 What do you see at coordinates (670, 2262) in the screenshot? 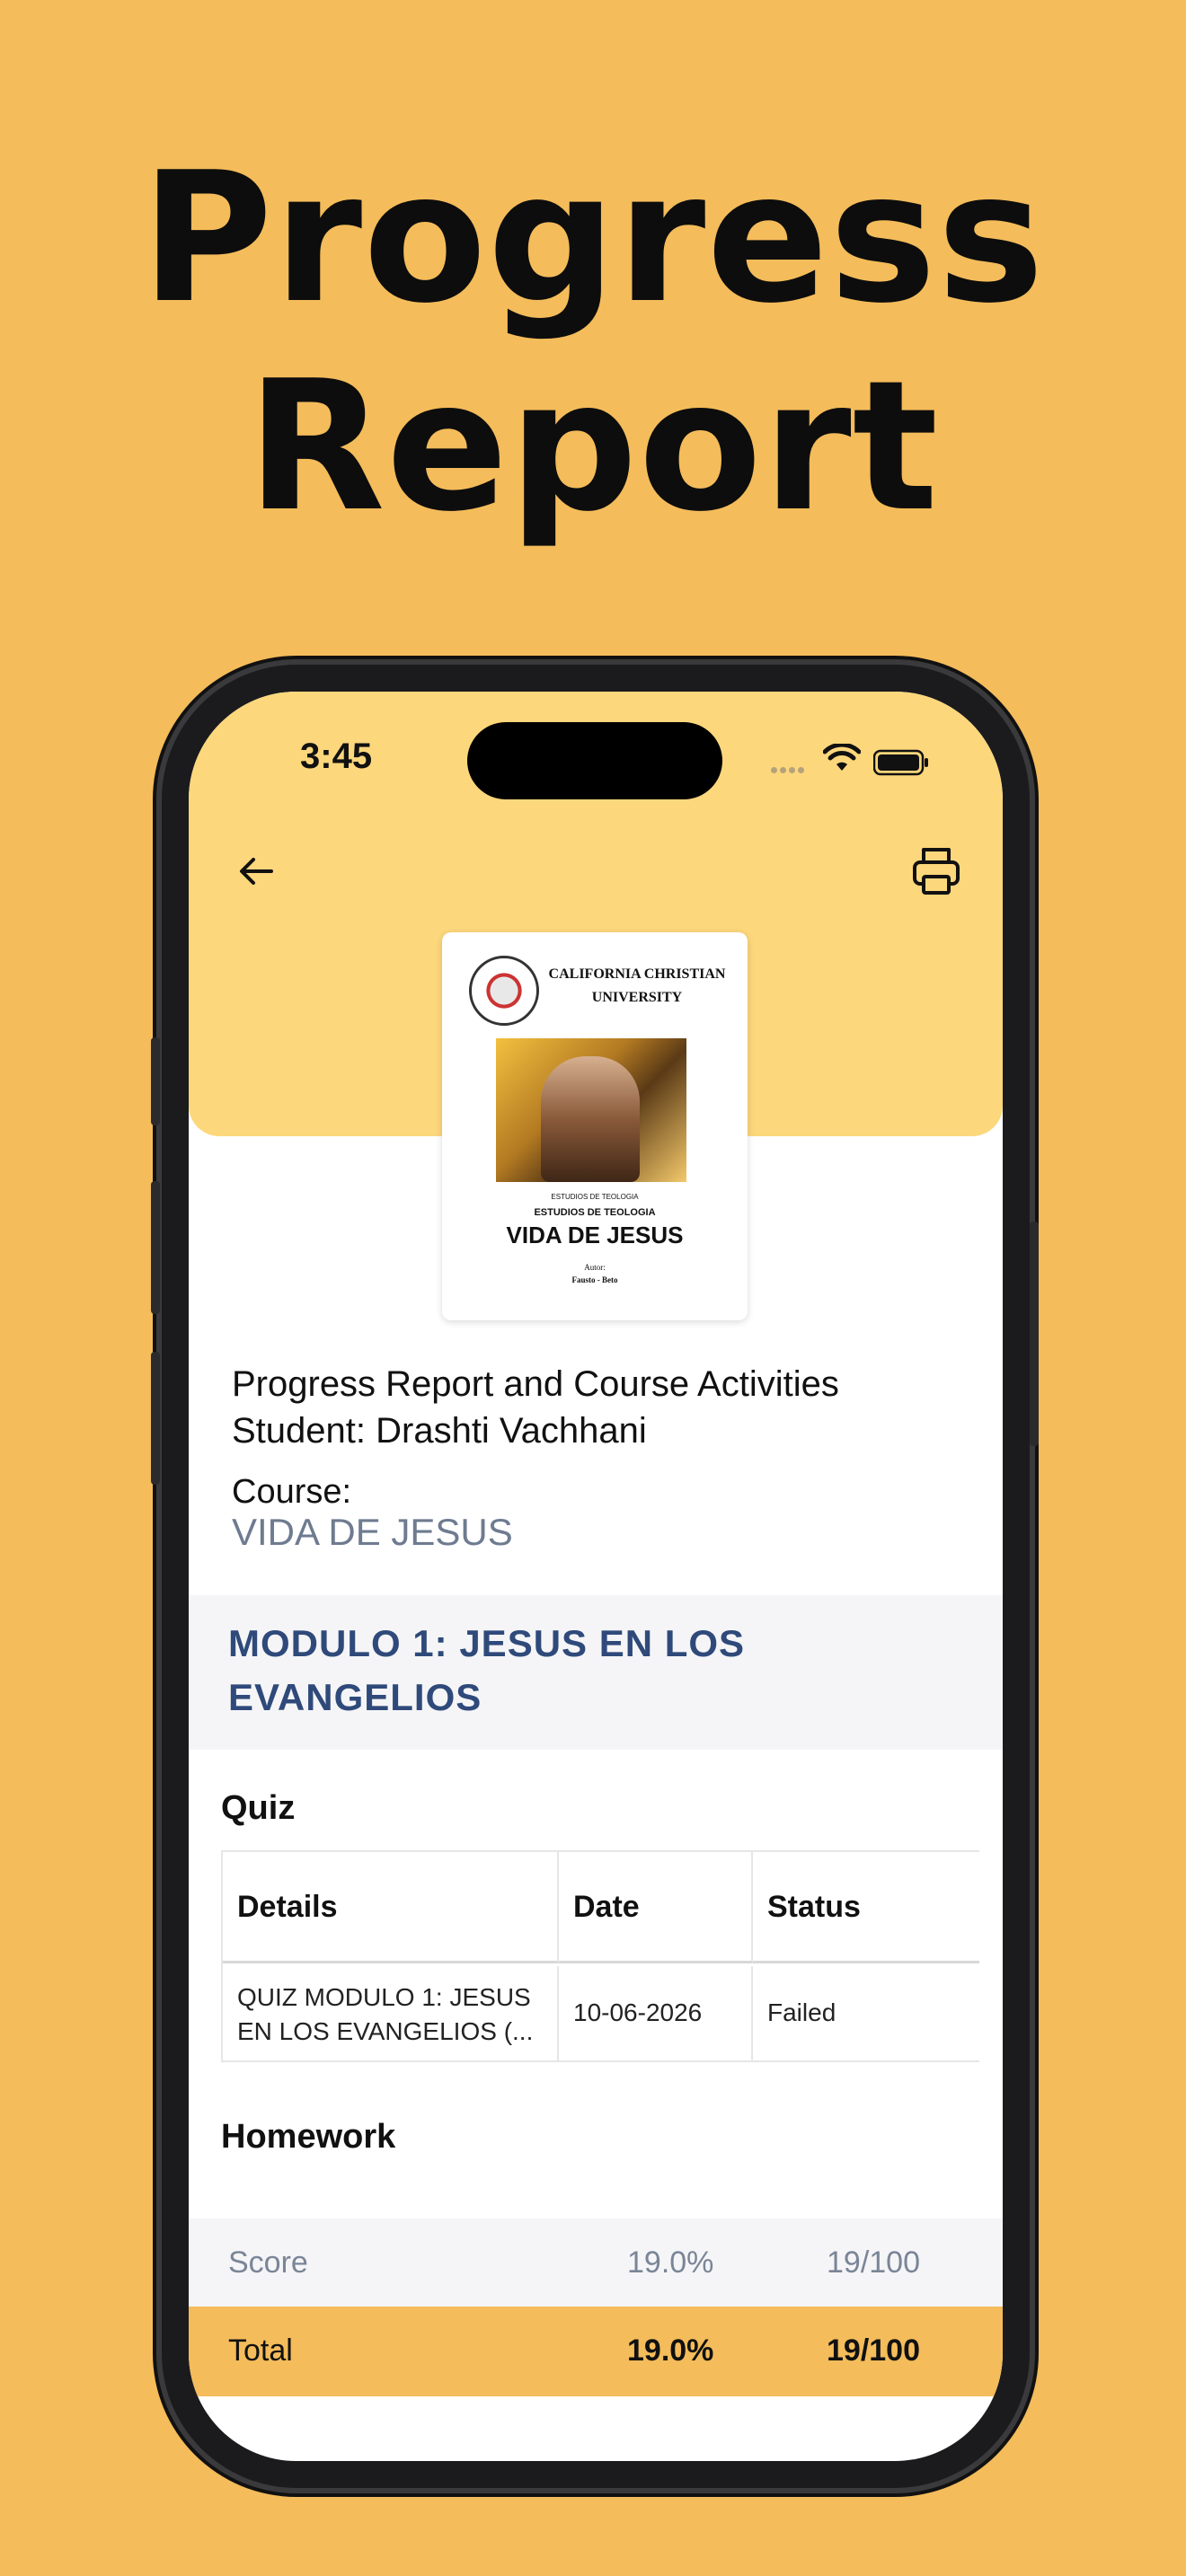
I see `score-percent: 19.0%` at bounding box center [670, 2262].